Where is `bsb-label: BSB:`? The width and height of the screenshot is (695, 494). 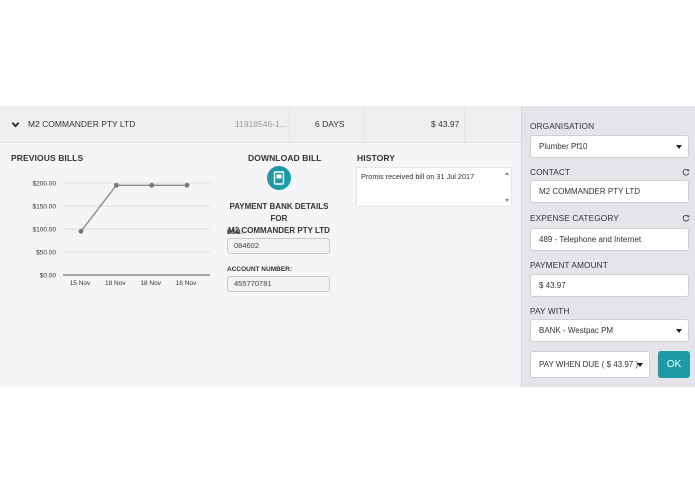
bsb-label: BSB: is located at coordinates (235, 232).